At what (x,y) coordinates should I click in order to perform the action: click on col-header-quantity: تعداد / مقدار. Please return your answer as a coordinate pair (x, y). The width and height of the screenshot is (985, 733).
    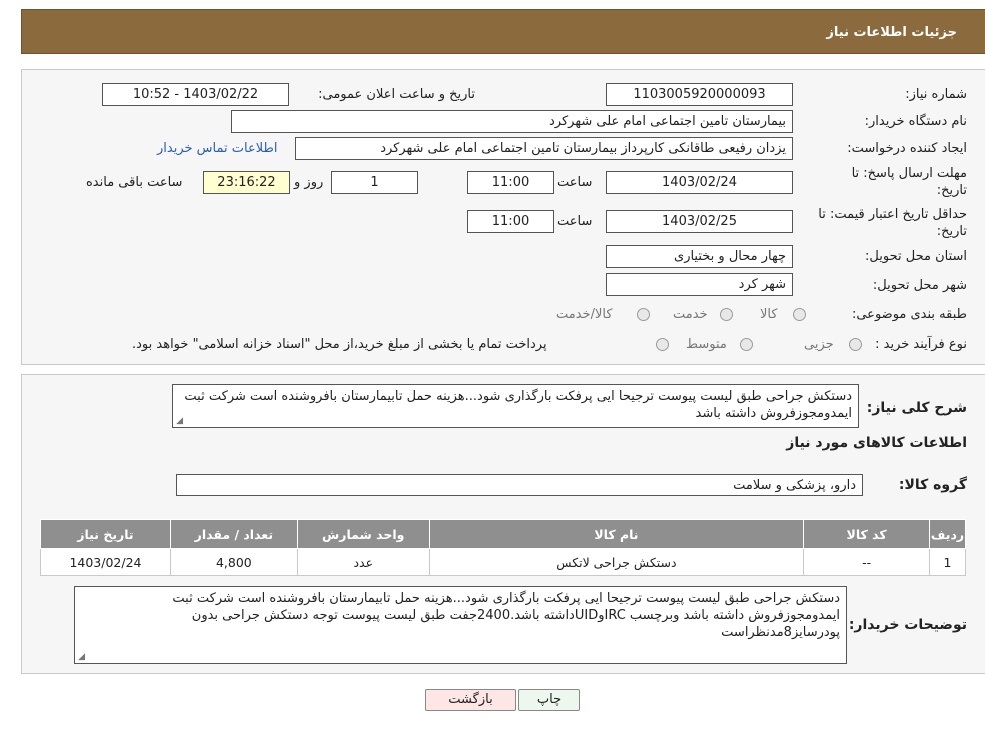
    Looking at the image, I should click on (233, 534).